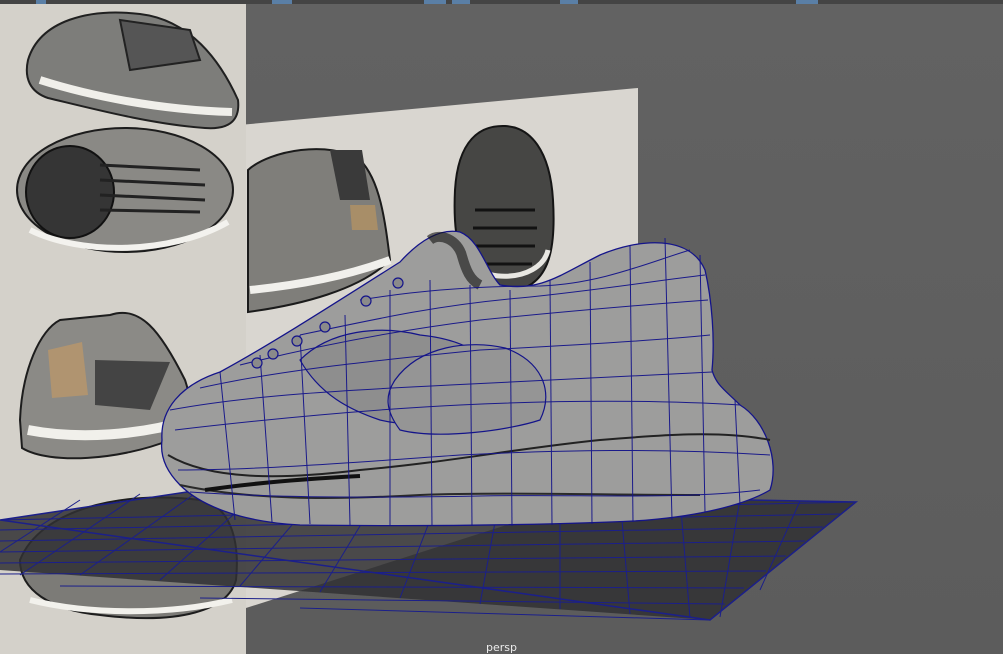  Describe the element at coordinates (125, 190) in the screenshot. I see `reference-sketch-topview` at that location.